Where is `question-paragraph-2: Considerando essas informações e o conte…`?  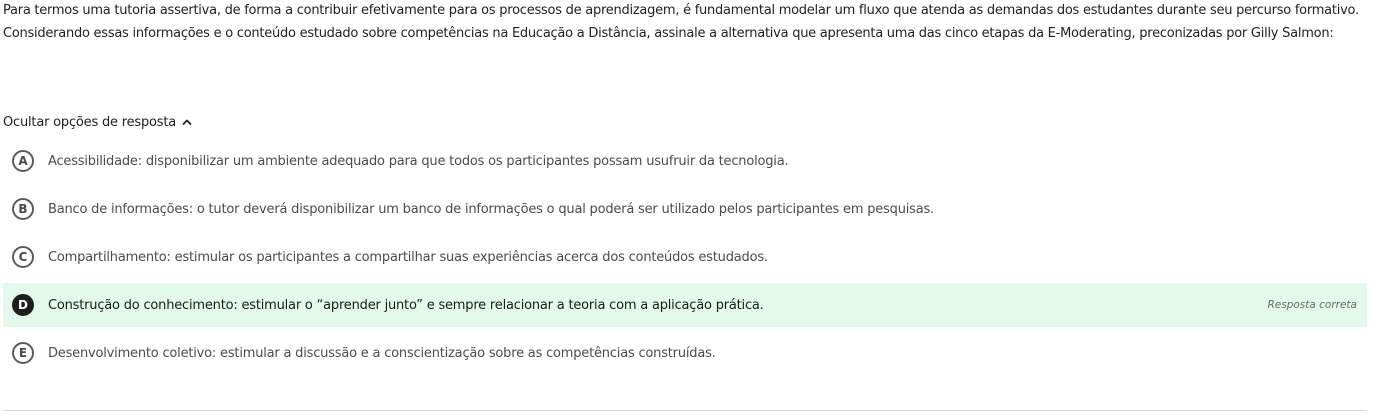
question-paragraph-2: Considerando essas informações e o conte… is located at coordinates (668, 33).